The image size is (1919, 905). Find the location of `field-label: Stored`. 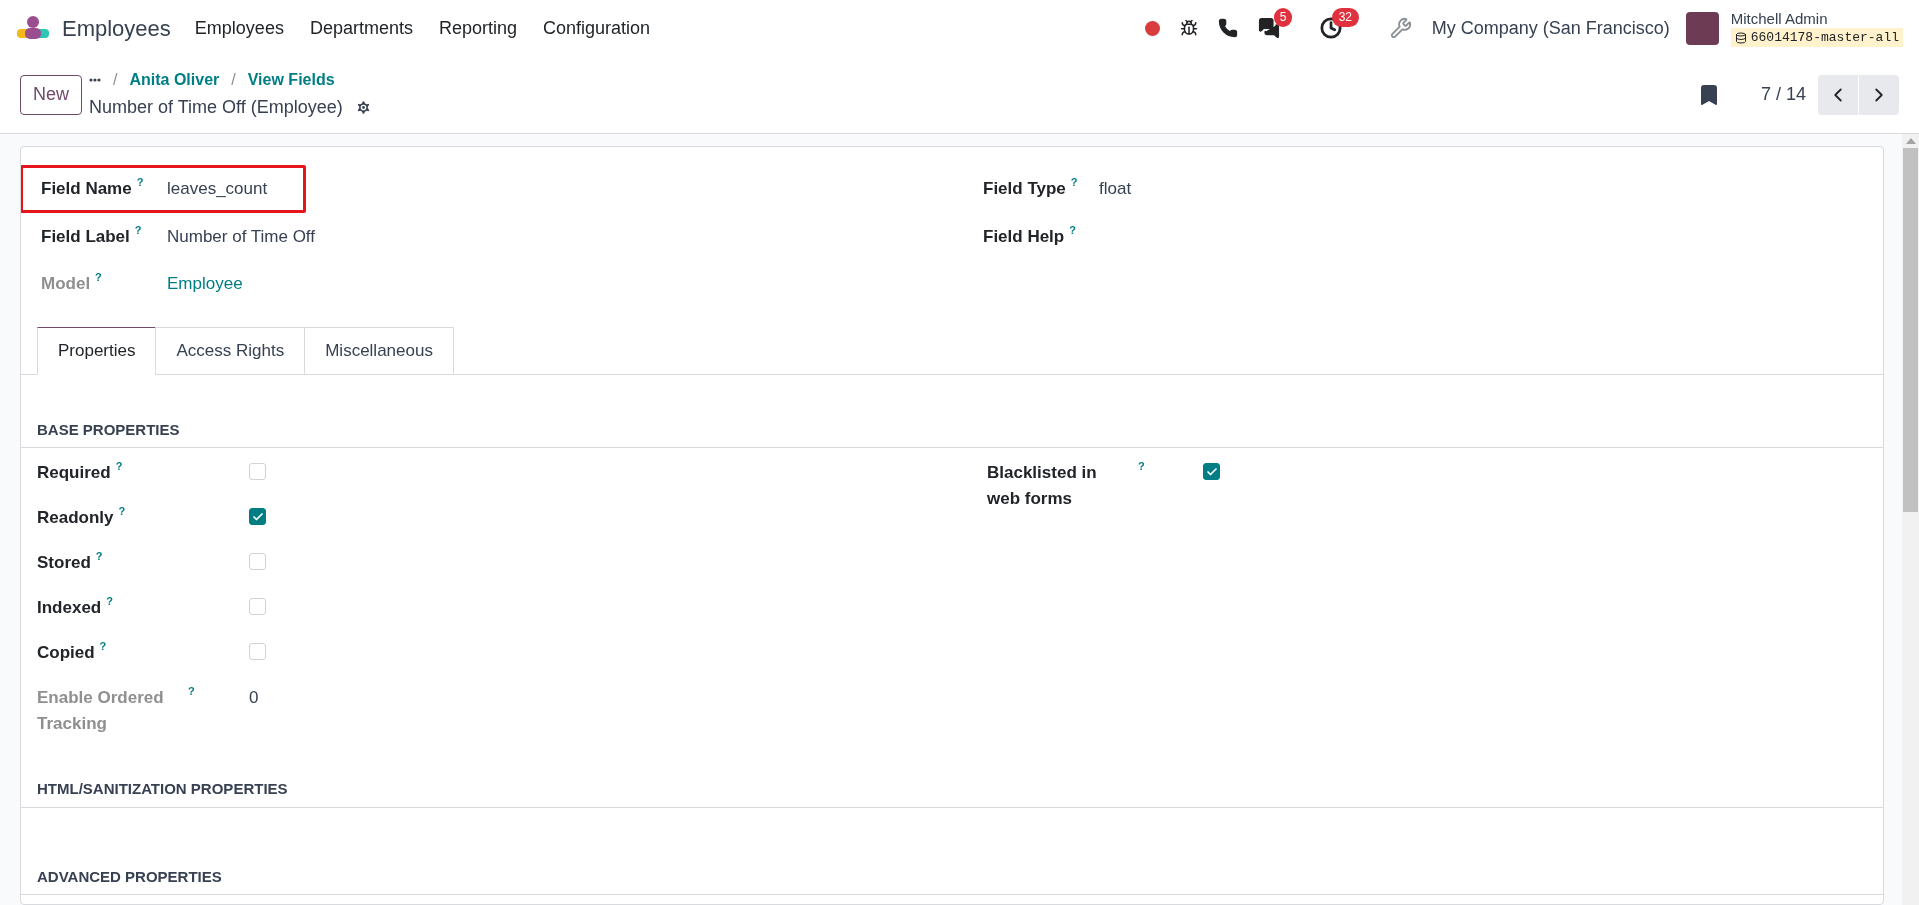

field-label: Stored is located at coordinates (64, 563).